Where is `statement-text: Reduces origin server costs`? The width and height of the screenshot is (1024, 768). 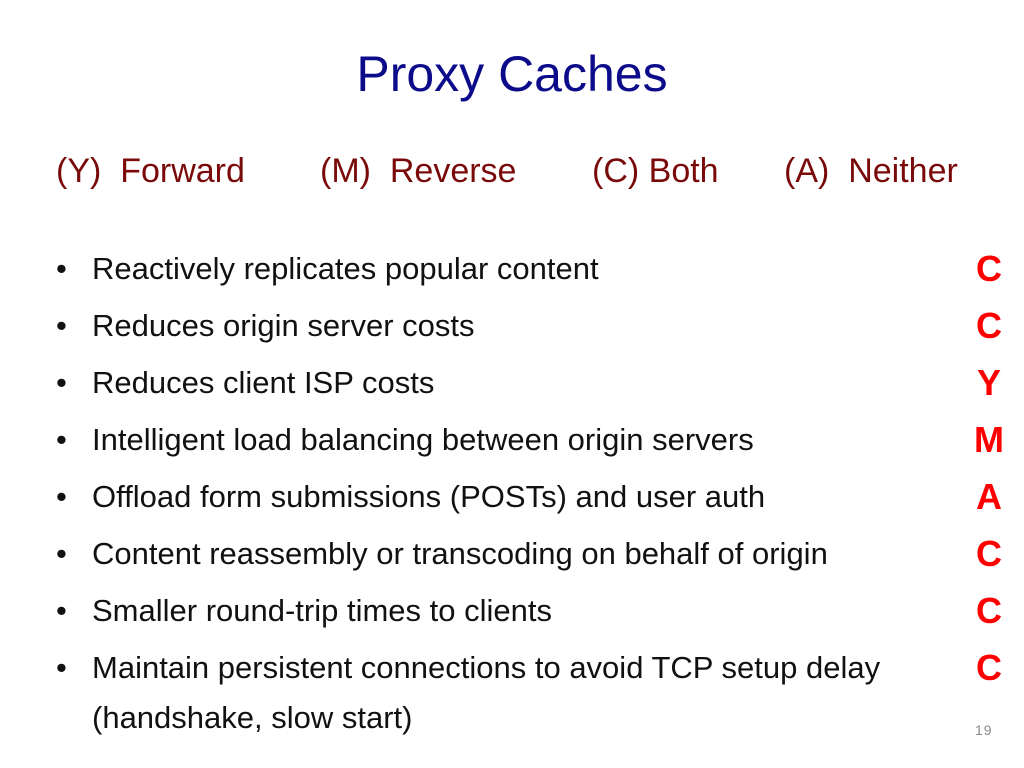
statement-text: Reduces origin server costs is located at coordinates (283, 325).